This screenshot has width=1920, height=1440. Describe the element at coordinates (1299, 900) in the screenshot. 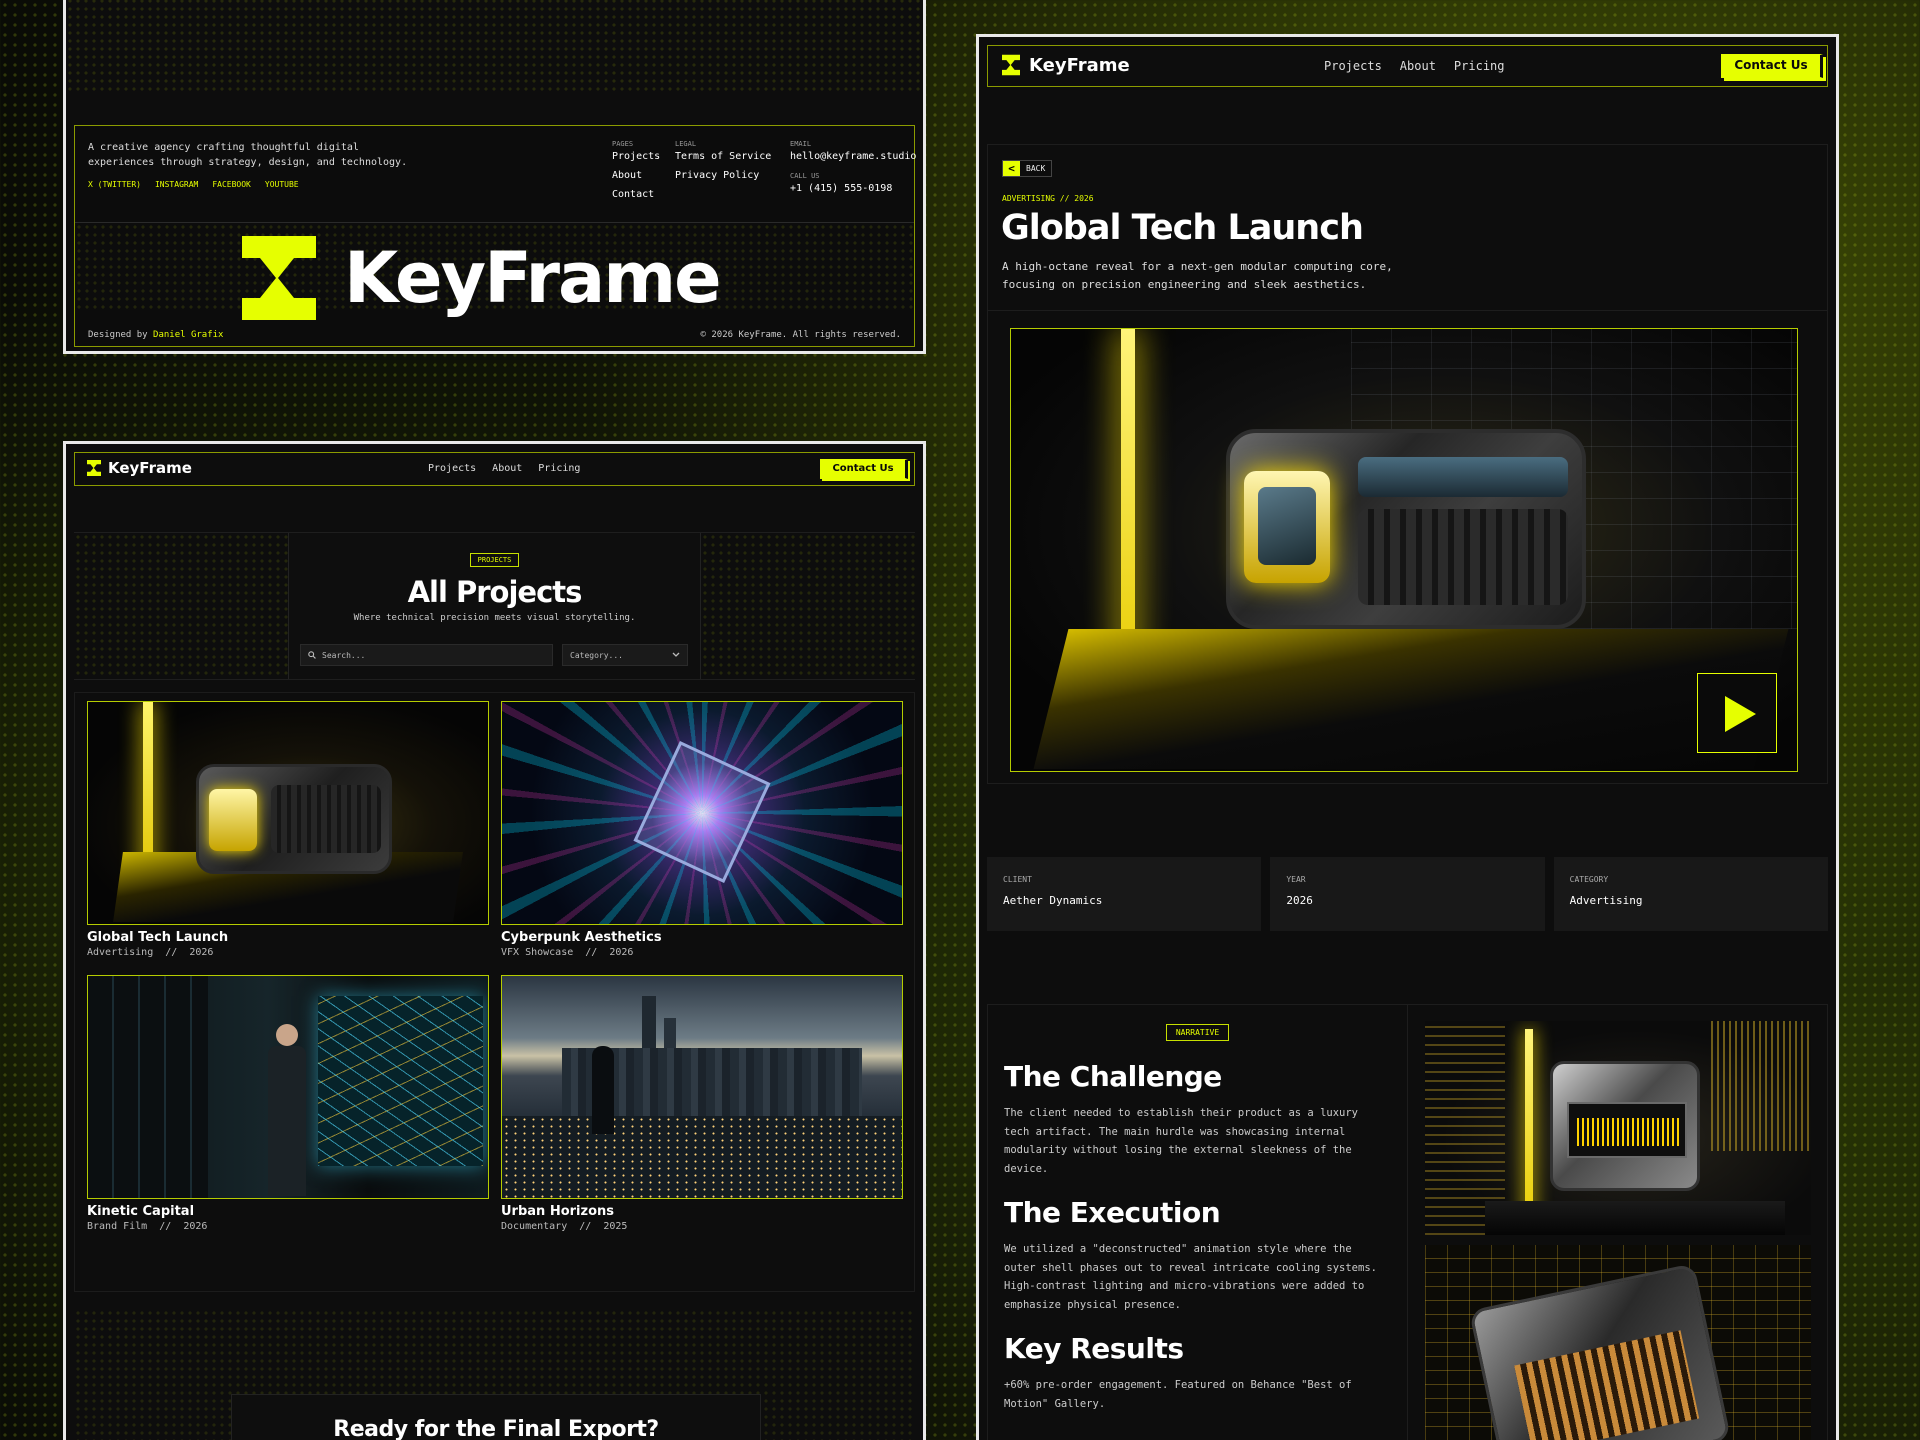

I see `stat-year-value: 2026` at that location.